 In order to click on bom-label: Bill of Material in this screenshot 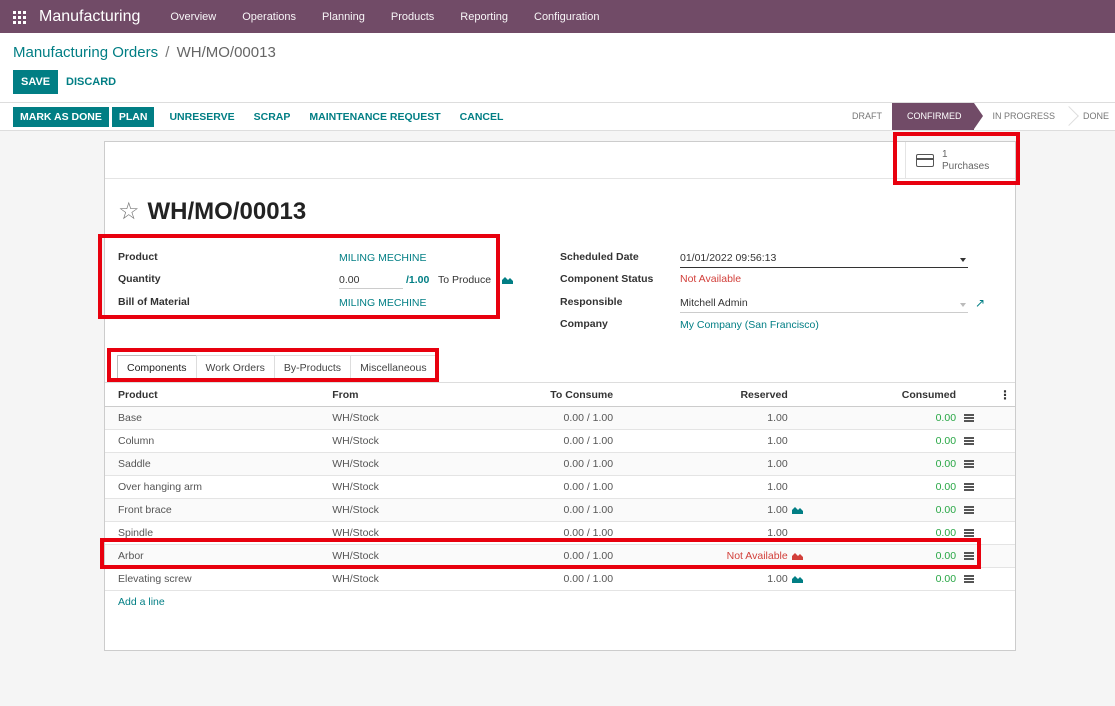, I will do `click(154, 302)`.